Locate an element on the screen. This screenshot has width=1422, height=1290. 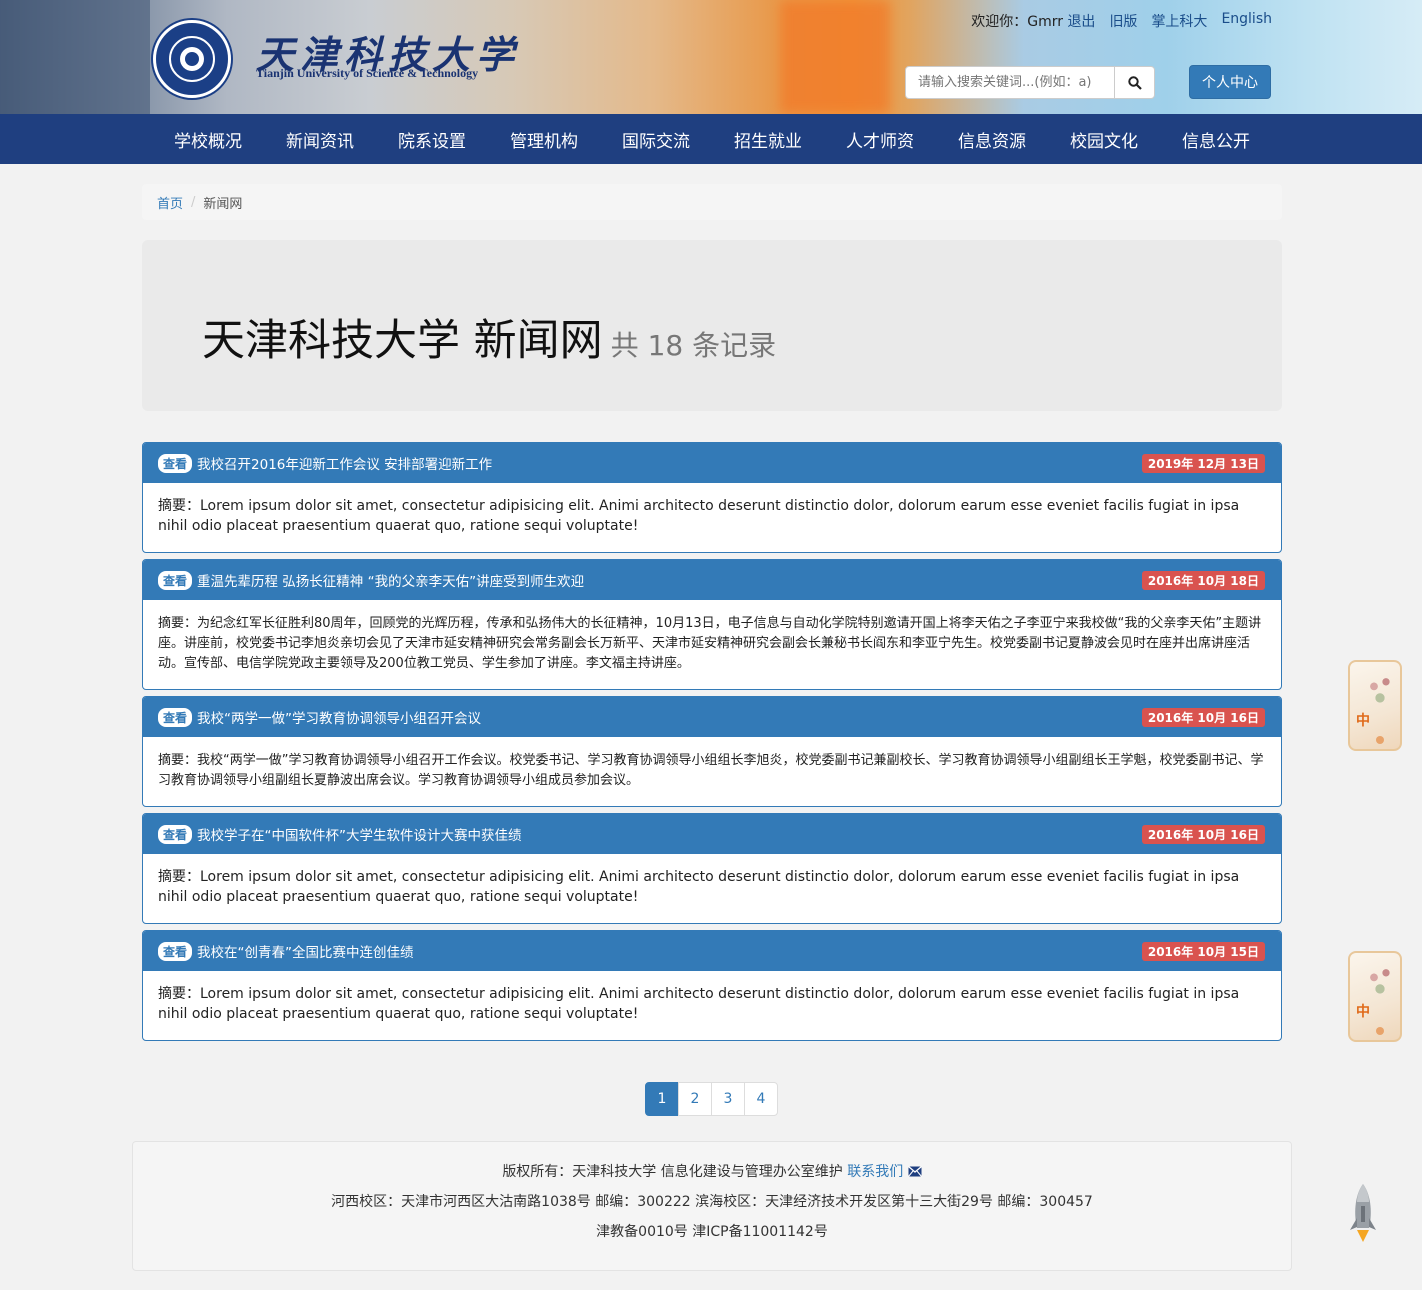
record-count: 共 18 条记录 is located at coordinates (693, 345).